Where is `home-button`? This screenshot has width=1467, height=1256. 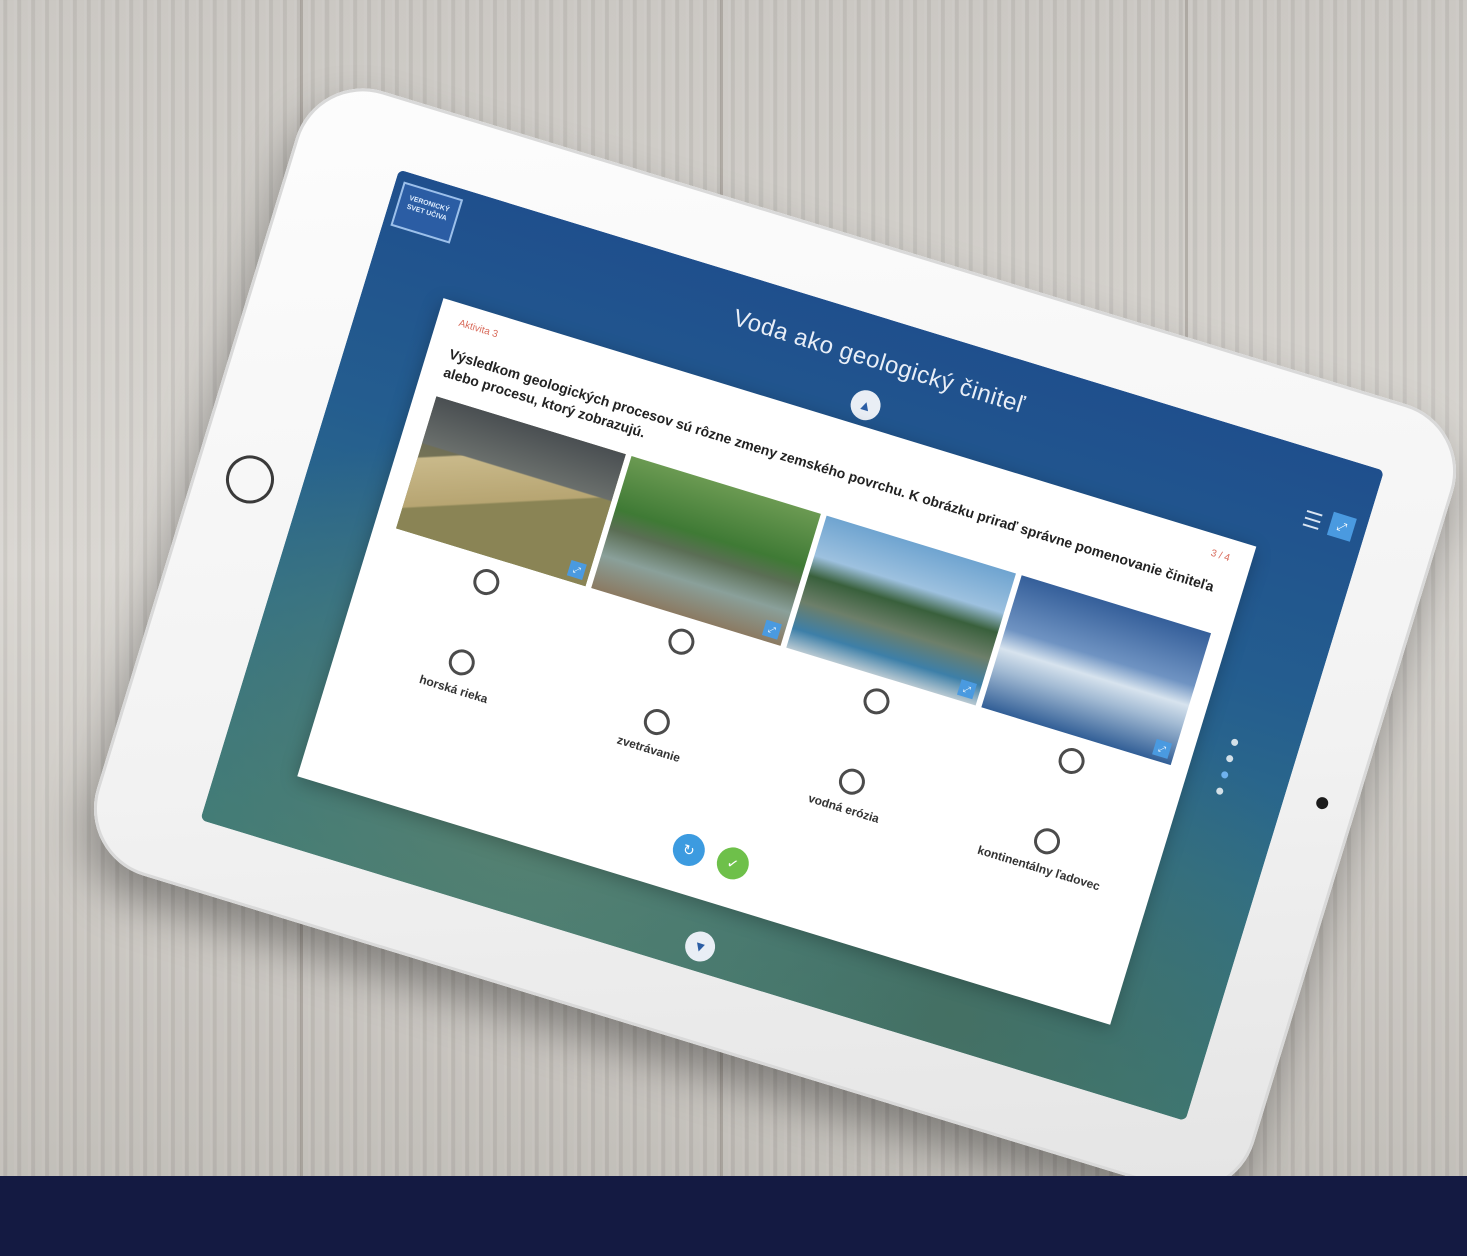 home-button is located at coordinates (250, 479).